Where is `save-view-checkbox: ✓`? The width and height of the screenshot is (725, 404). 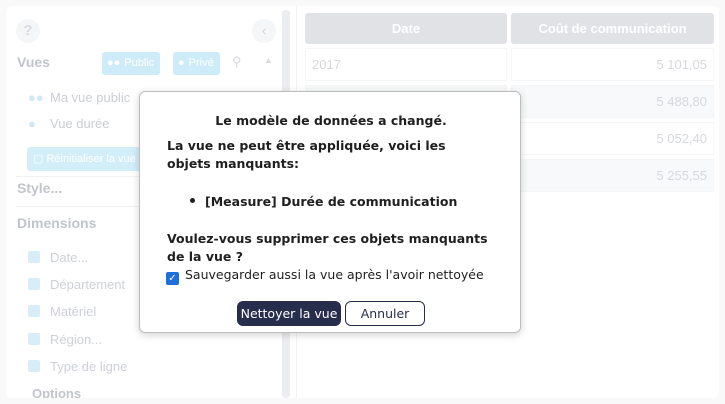
save-view-checkbox: ✓ is located at coordinates (172, 278).